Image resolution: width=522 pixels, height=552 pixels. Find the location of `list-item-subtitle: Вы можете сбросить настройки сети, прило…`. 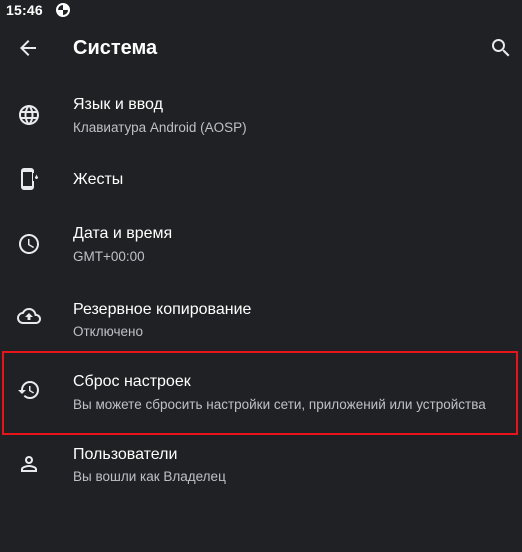

list-item-subtitle: Вы можете сбросить настройки сети, прило… is located at coordinates (279, 404).